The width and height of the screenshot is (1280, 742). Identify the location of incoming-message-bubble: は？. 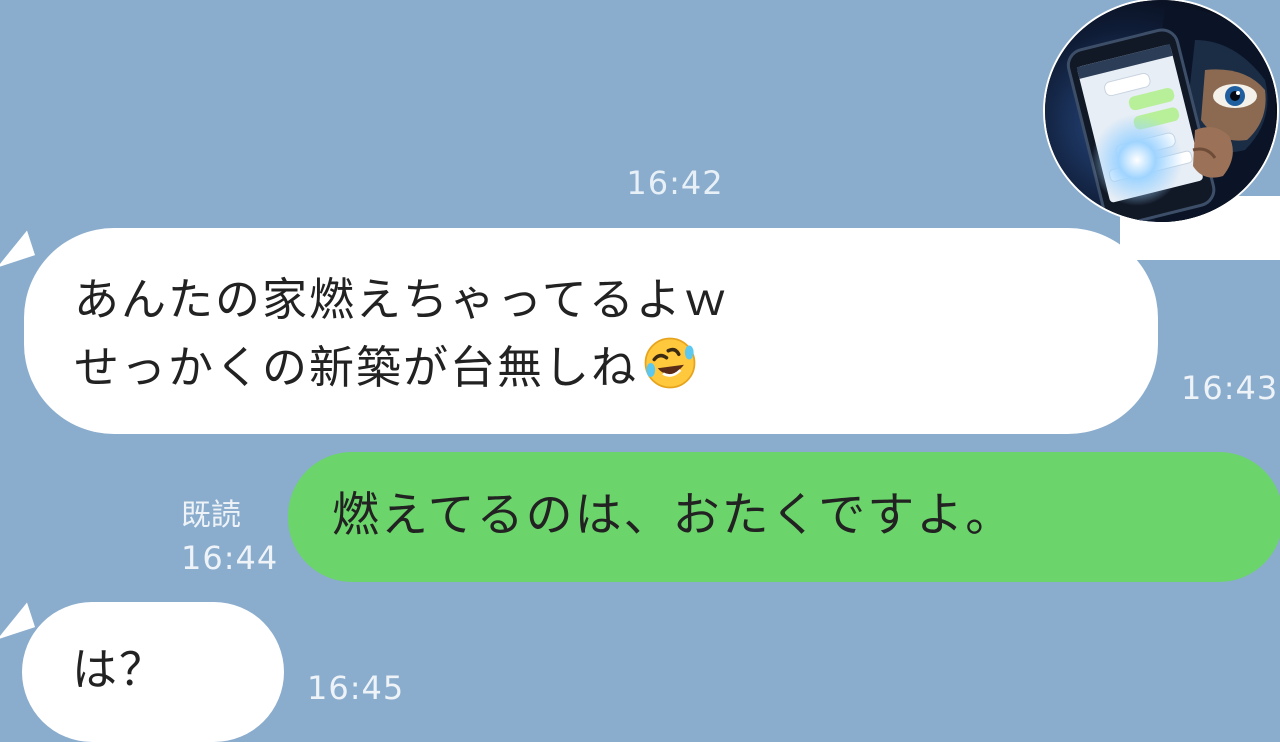
(153, 672).